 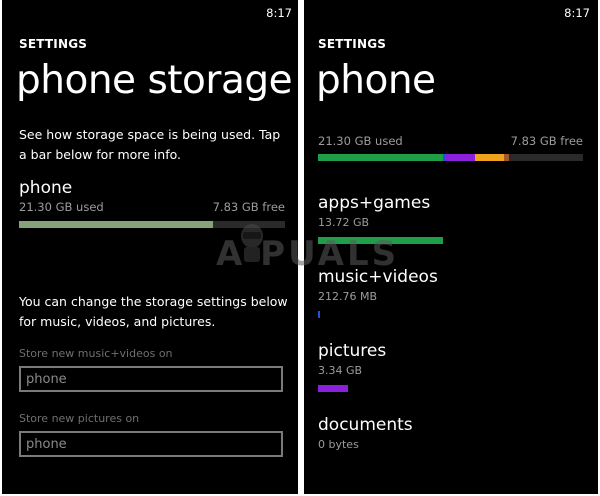 I want to click on category-size: 13.72 GB, so click(x=344, y=222).